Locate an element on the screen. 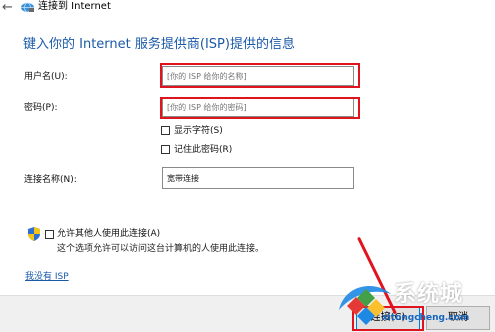  uac-shield-icon is located at coordinates (34, 234).